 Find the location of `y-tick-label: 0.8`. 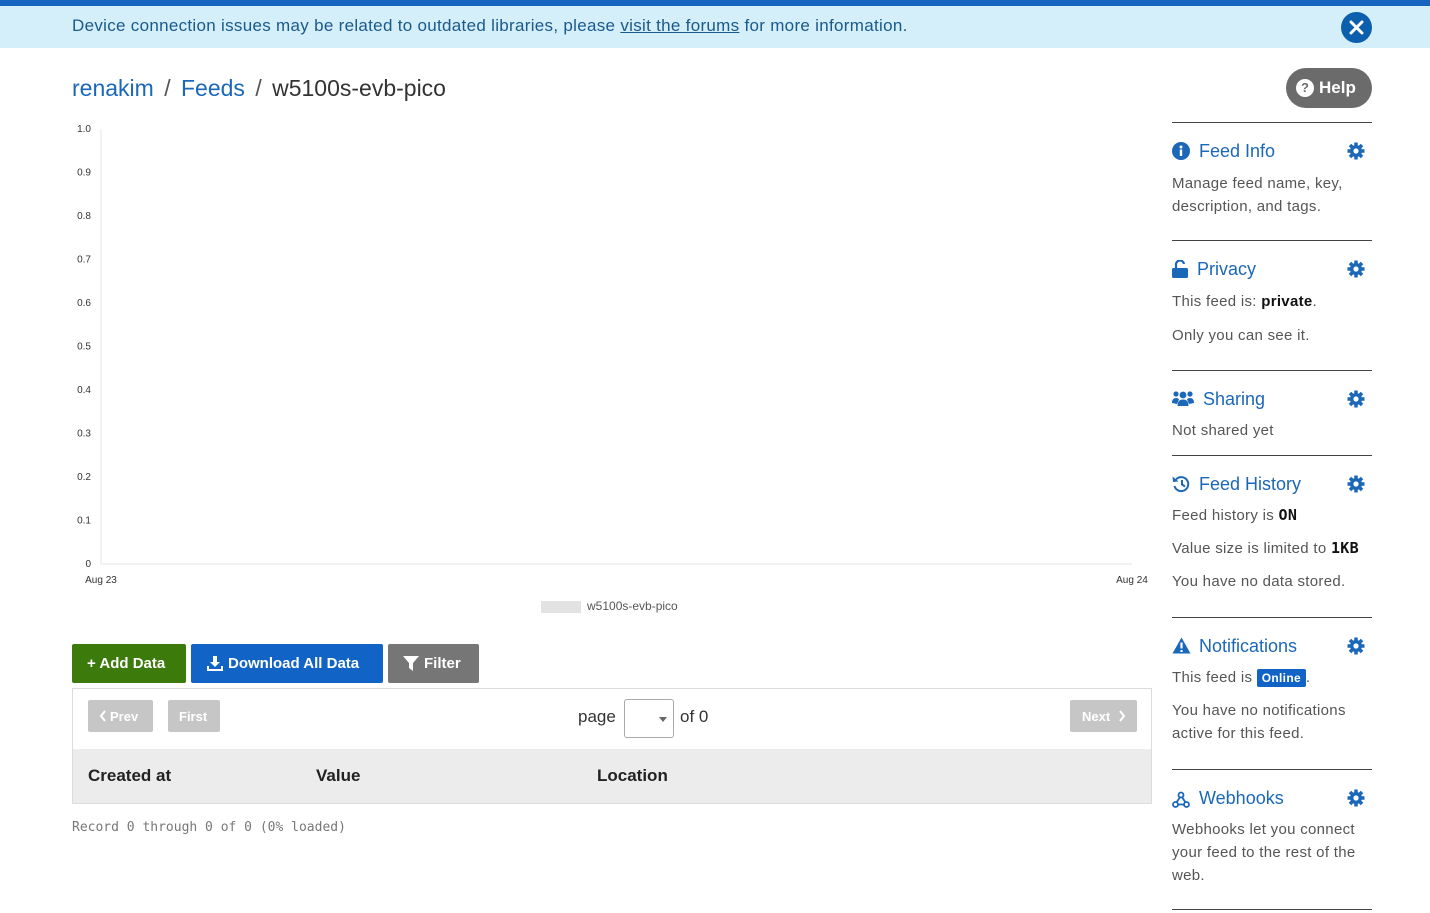

y-tick-label: 0.8 is located at coordinates (84, 216).